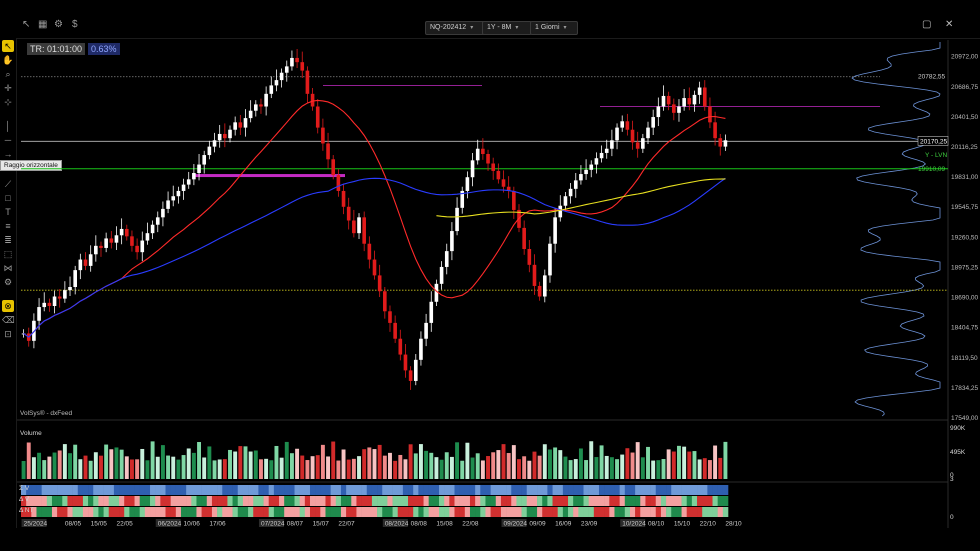  I want to click on heatmap-row-delta-nt: Δ NT, so click(26, 510).